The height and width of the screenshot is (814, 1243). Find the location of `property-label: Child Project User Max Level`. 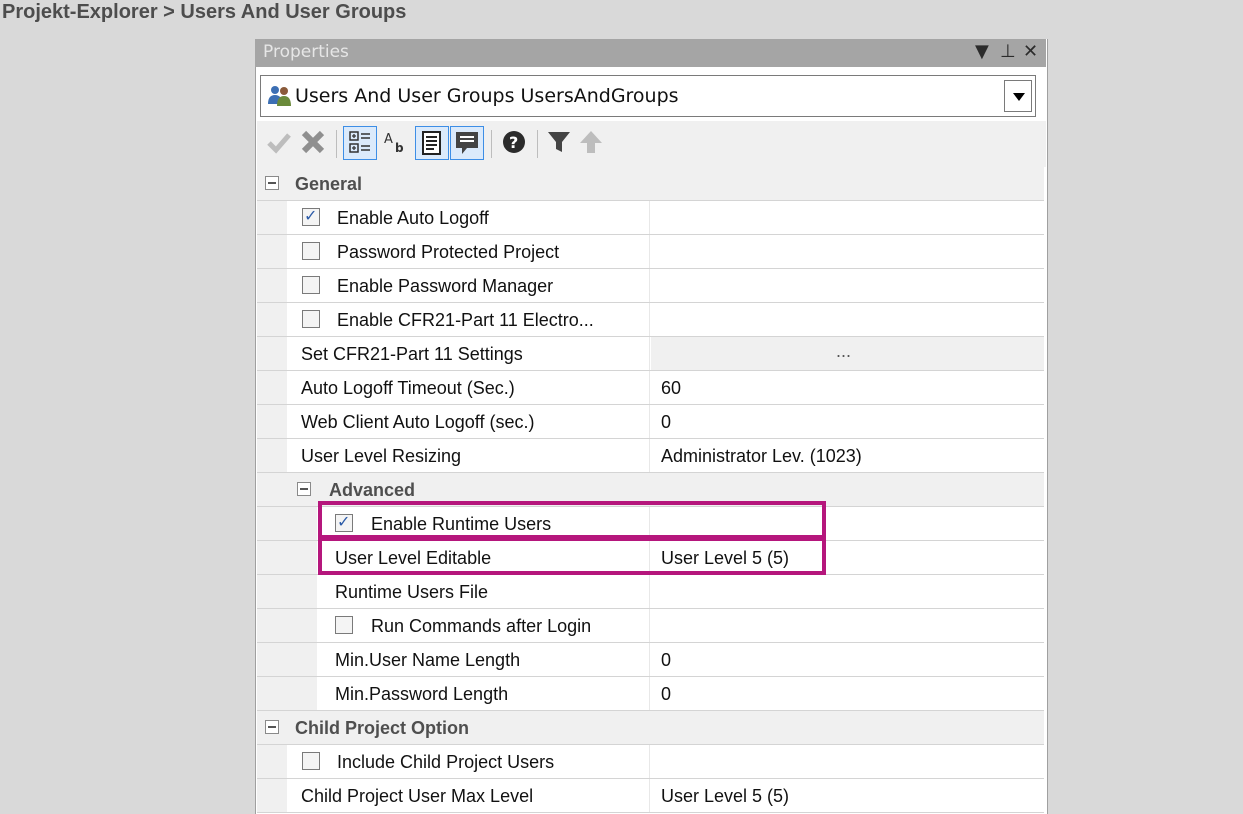

property-label: Child Project User Max Level is located at coordinates (417, 796).